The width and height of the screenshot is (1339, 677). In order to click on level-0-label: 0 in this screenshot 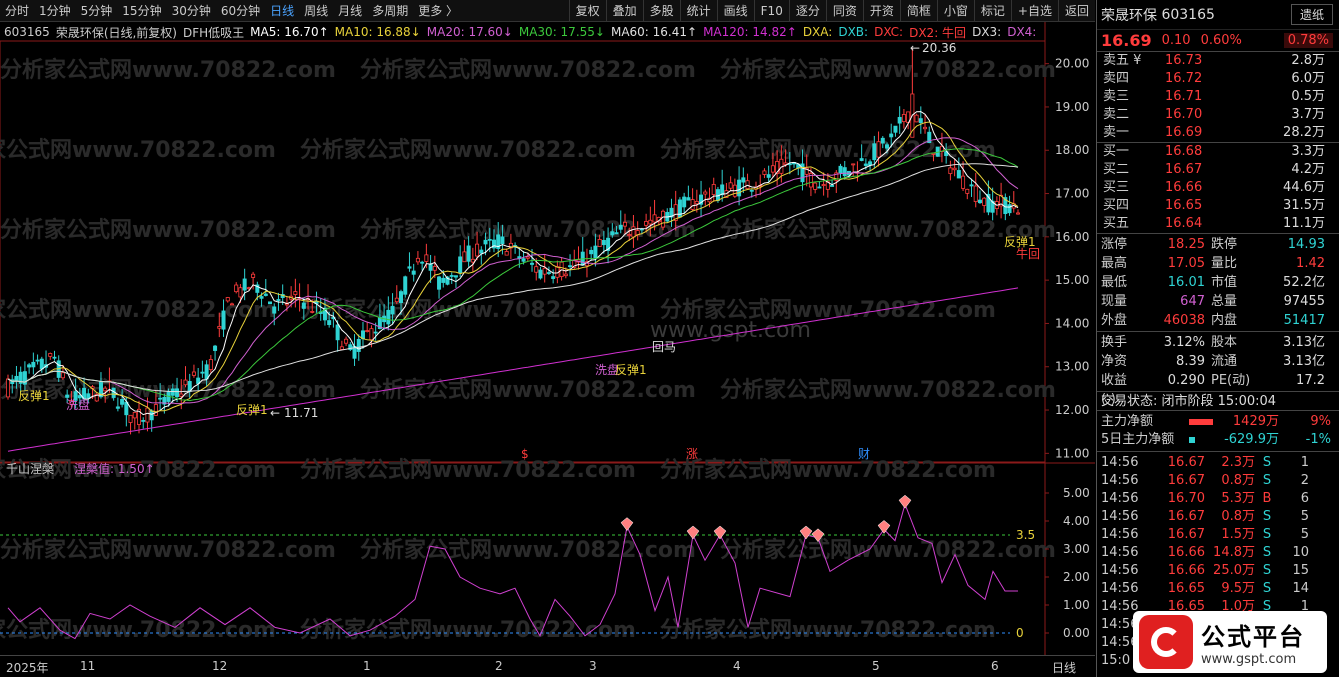, I will do `click(1020, 633)`.